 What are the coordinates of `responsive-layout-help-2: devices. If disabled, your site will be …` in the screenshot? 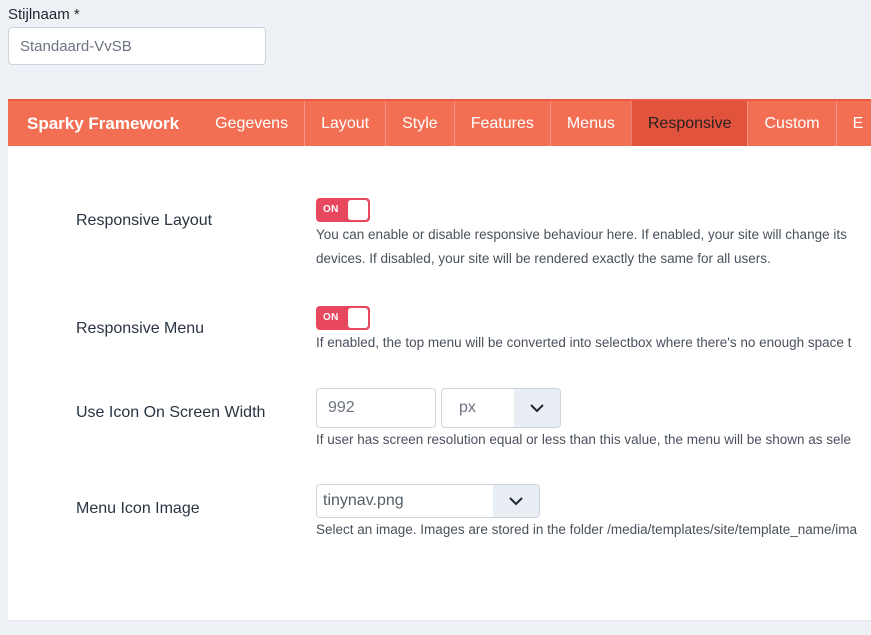 It's located at (543, 258).